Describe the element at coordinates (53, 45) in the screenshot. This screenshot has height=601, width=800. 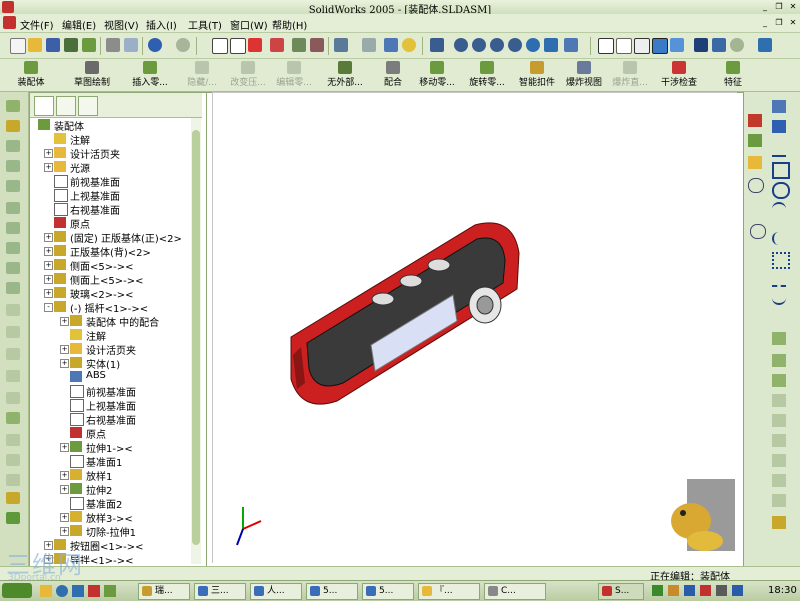
I see `save-icon` at that location.